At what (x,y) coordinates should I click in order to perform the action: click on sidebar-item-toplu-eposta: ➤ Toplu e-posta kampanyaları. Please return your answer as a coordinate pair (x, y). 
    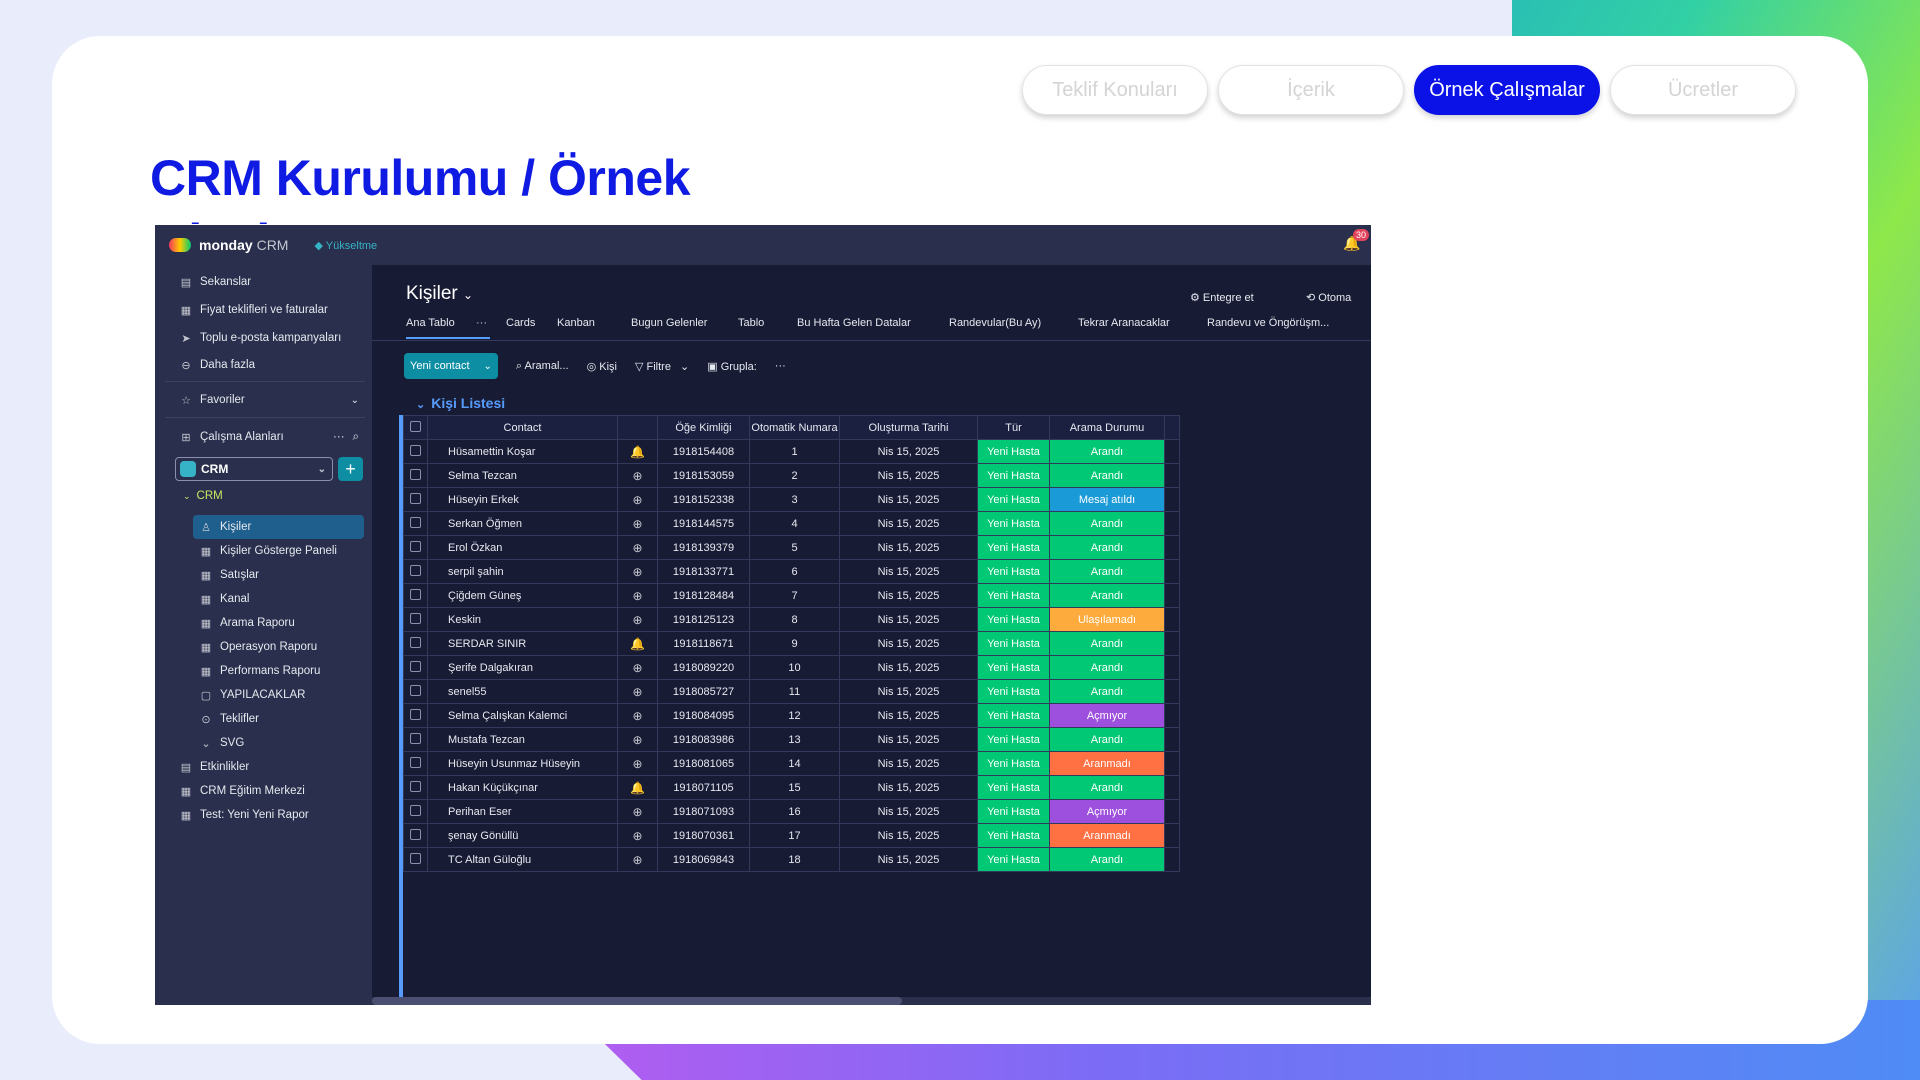
    Looking at the image, I should click on (260, 338).